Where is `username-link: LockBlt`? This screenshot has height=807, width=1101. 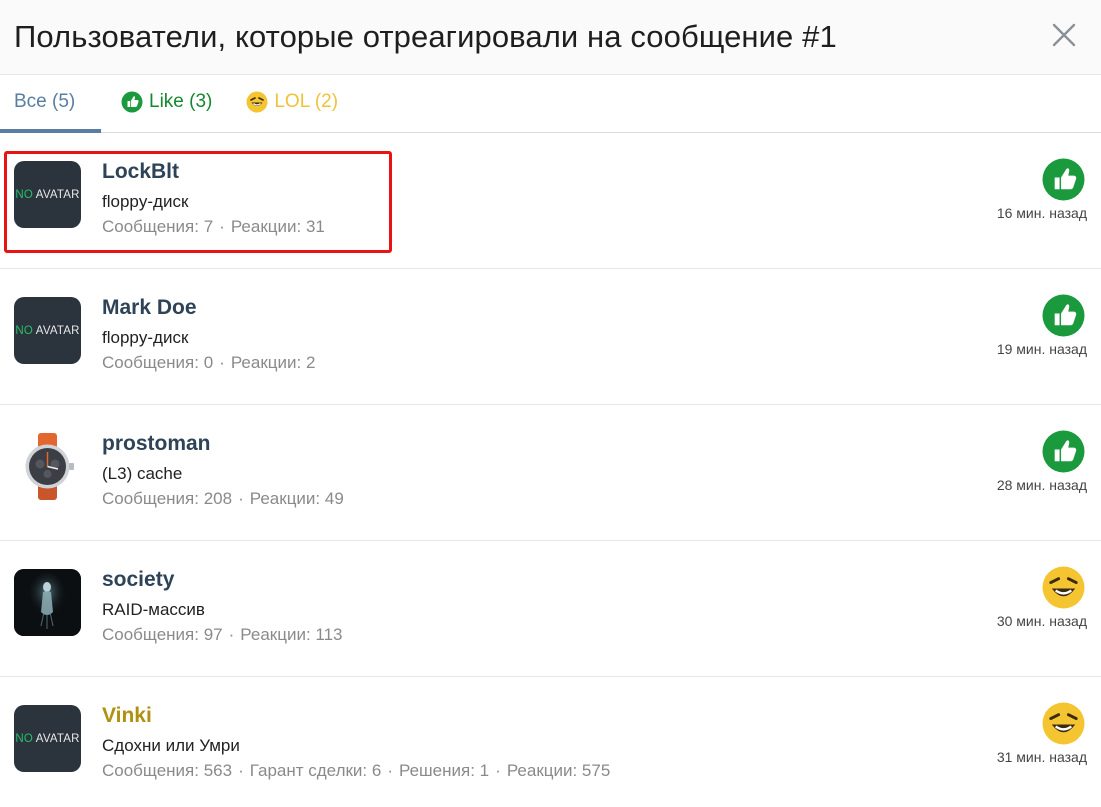
username-link: LockBlt is located at coordinates (140, 172).